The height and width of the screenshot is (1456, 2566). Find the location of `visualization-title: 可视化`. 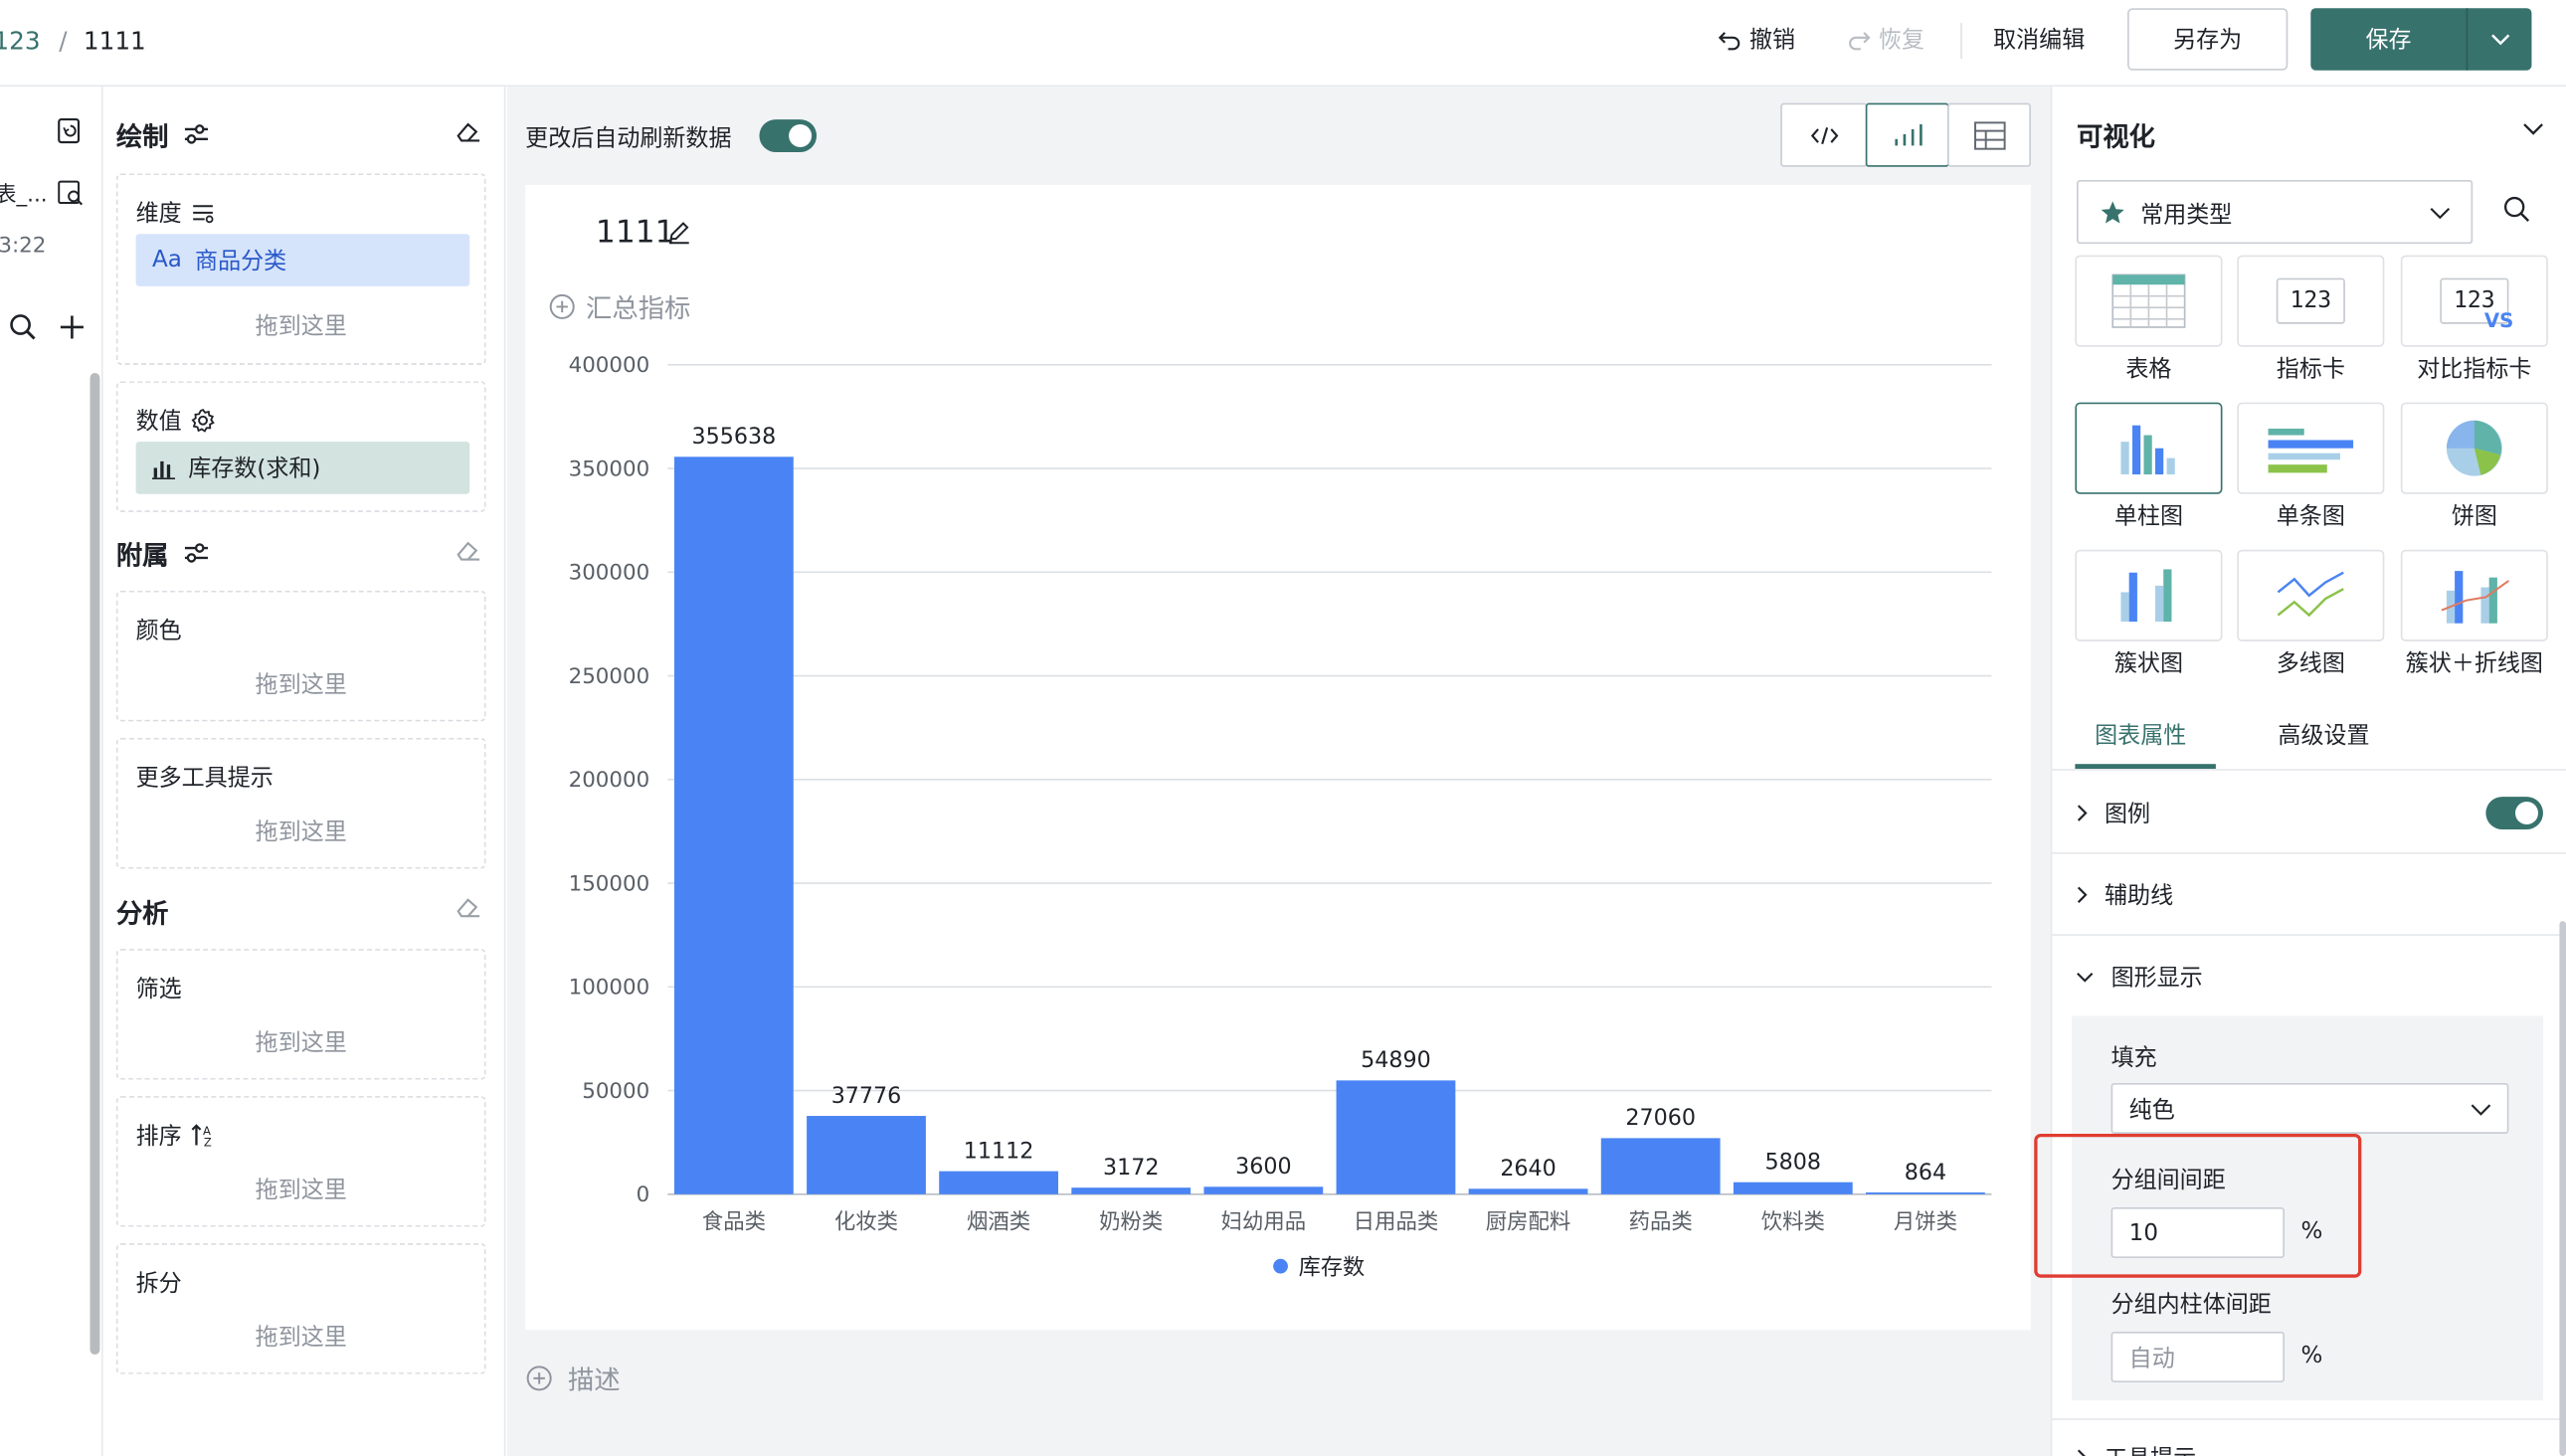

visualization-title: 可视化 is located at coordinates (2116, 136).